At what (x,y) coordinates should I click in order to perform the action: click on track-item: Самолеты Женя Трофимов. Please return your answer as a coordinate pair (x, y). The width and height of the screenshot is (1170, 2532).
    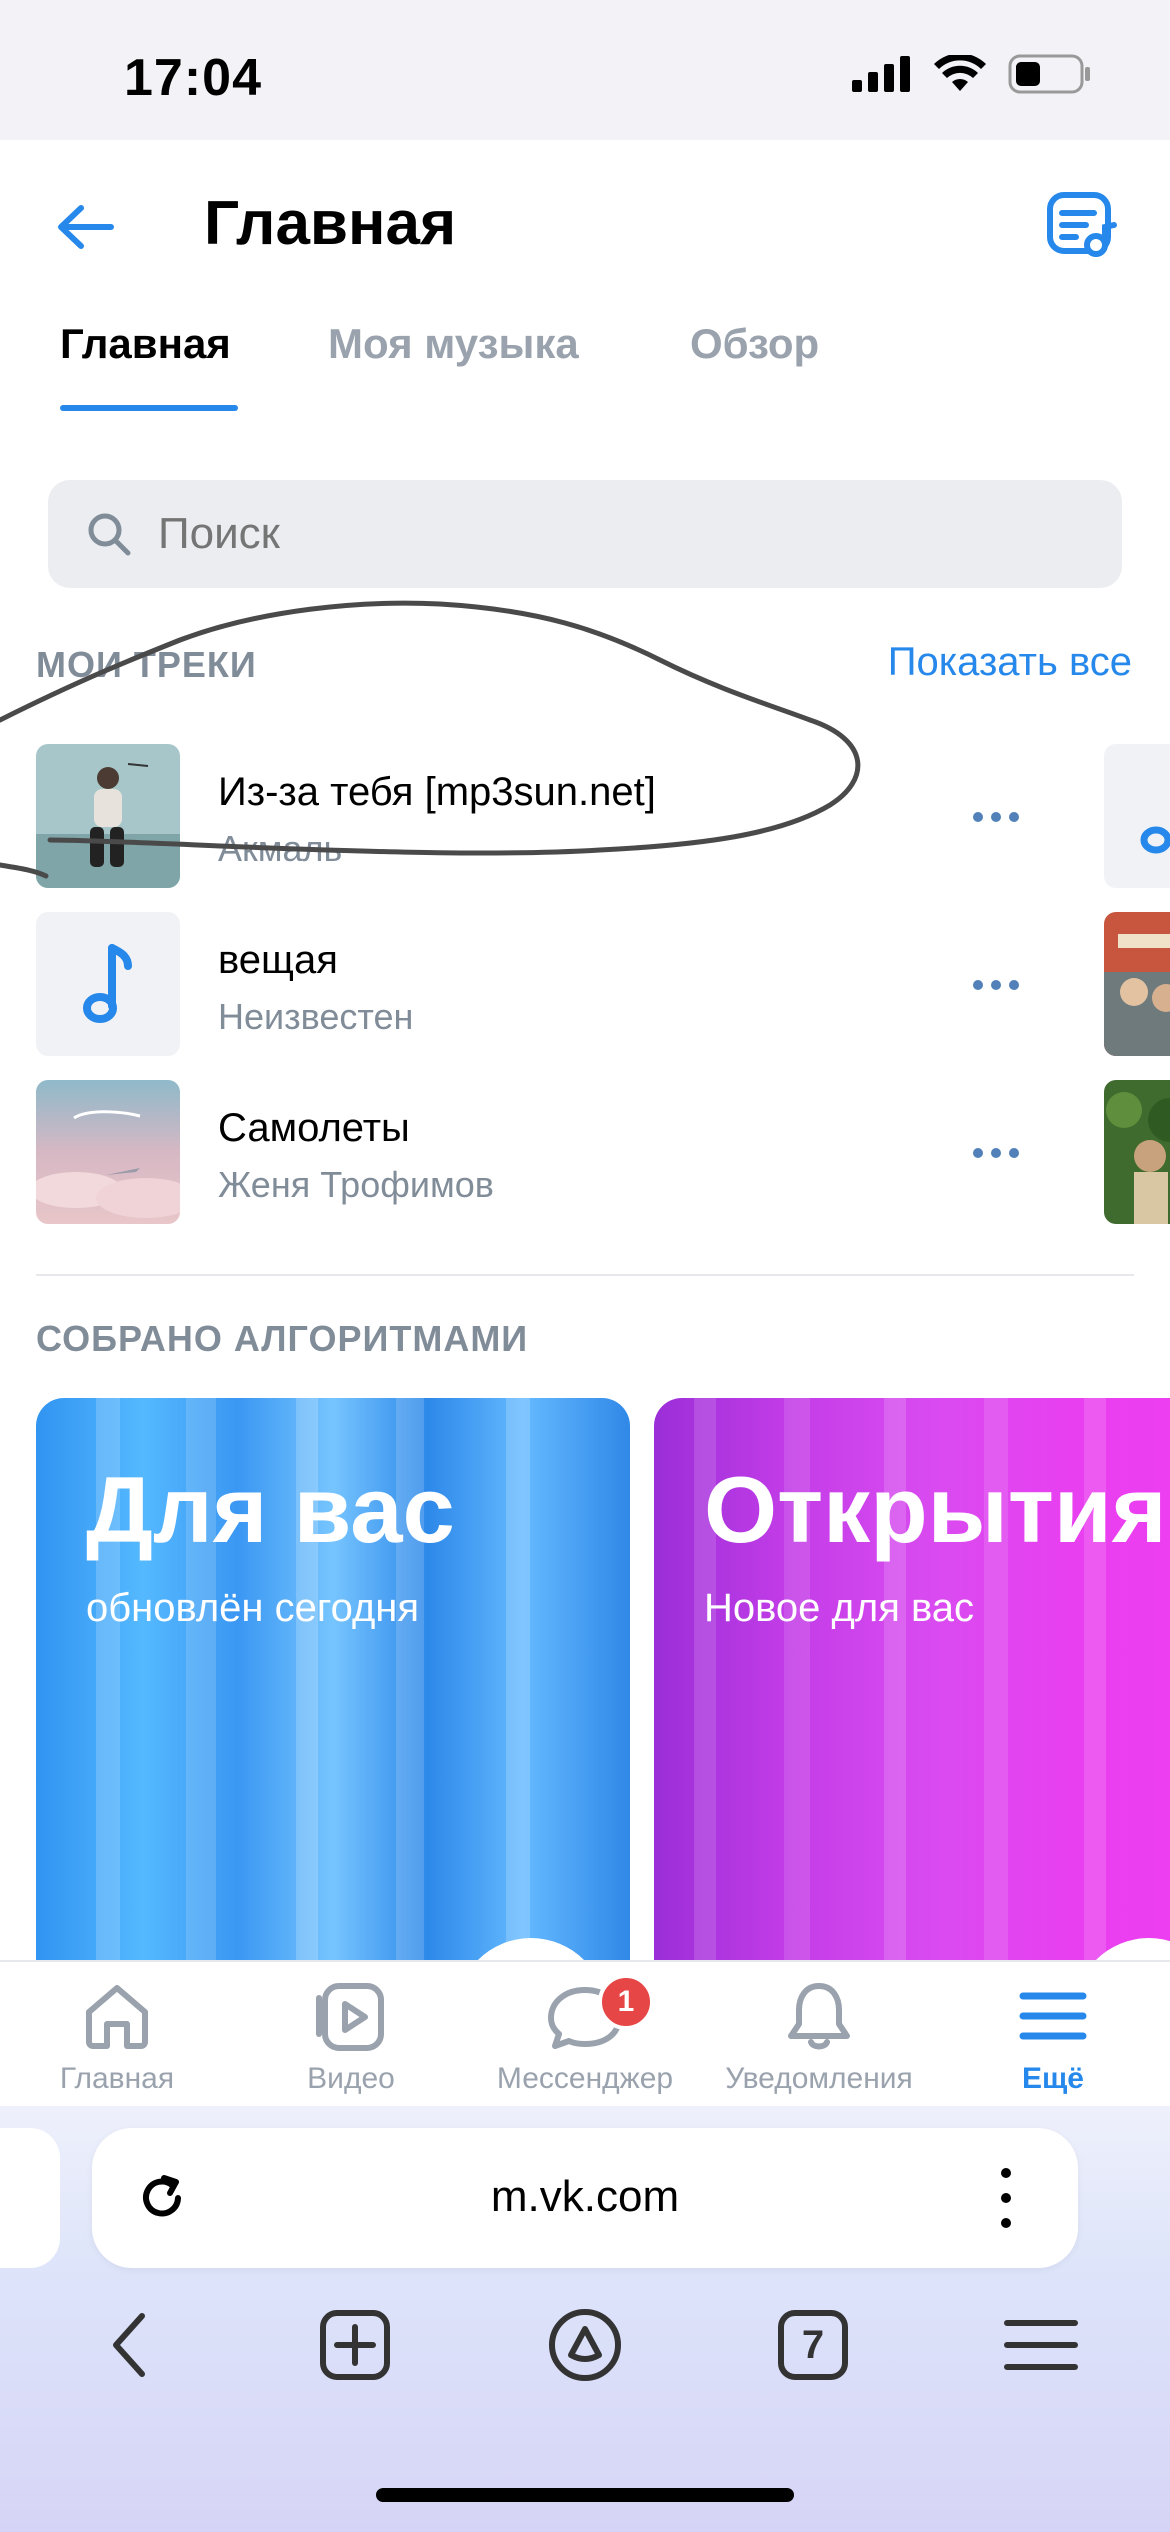
    Looking at the image, I should click on (540, 1155).